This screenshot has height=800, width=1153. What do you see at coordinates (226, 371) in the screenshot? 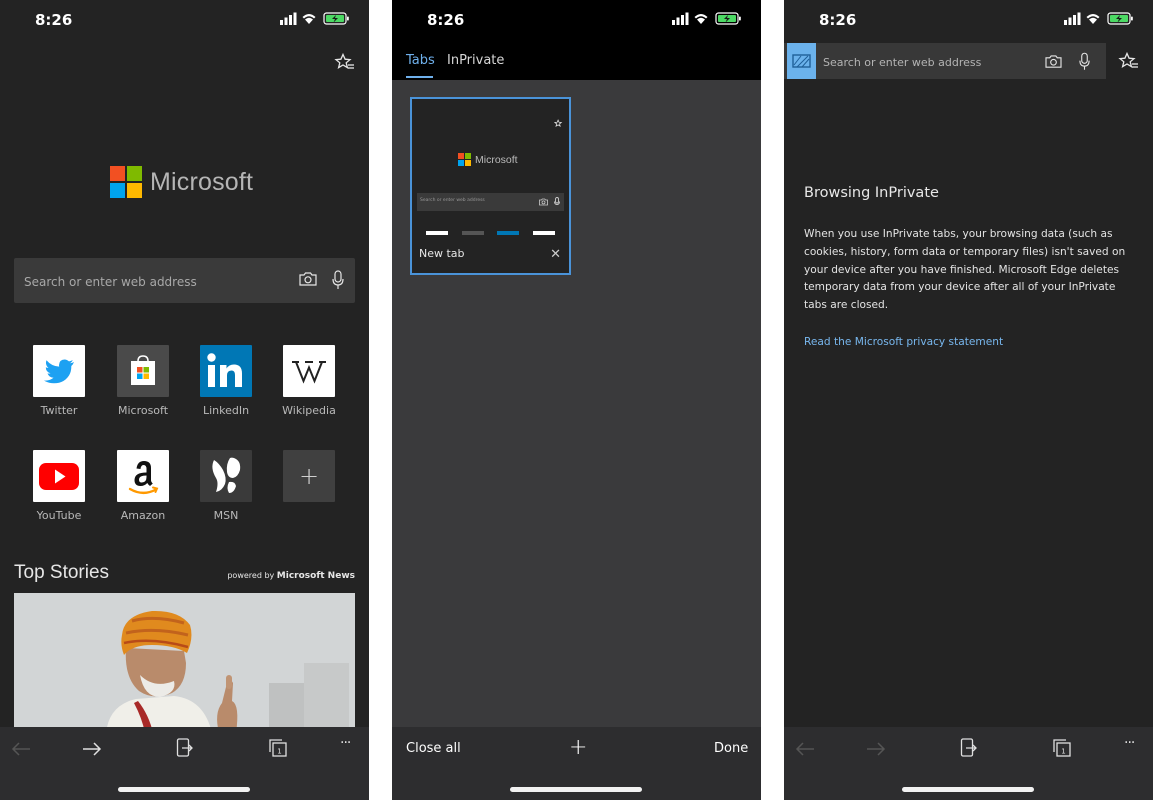
I see `linkedin-icon` at bounding box center [226, 371].